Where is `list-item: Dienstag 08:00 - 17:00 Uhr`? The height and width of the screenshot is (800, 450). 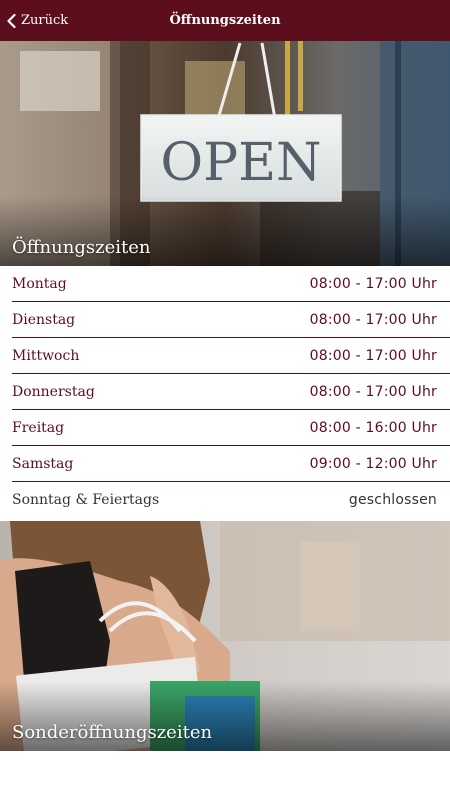 list-item: Dienstag 08:00 - 17:00 Uhr is located at coordinates (225, 320).